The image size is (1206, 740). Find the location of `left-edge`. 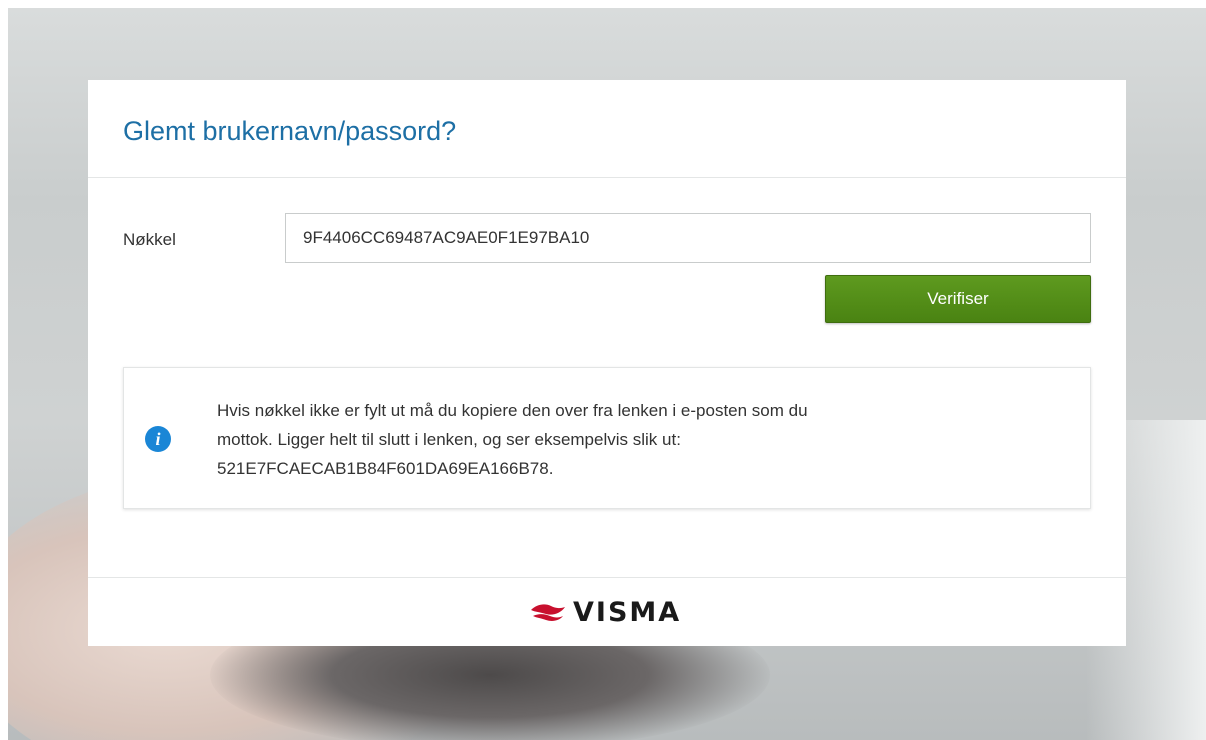

left-edge is located at coordinates (4, 370).